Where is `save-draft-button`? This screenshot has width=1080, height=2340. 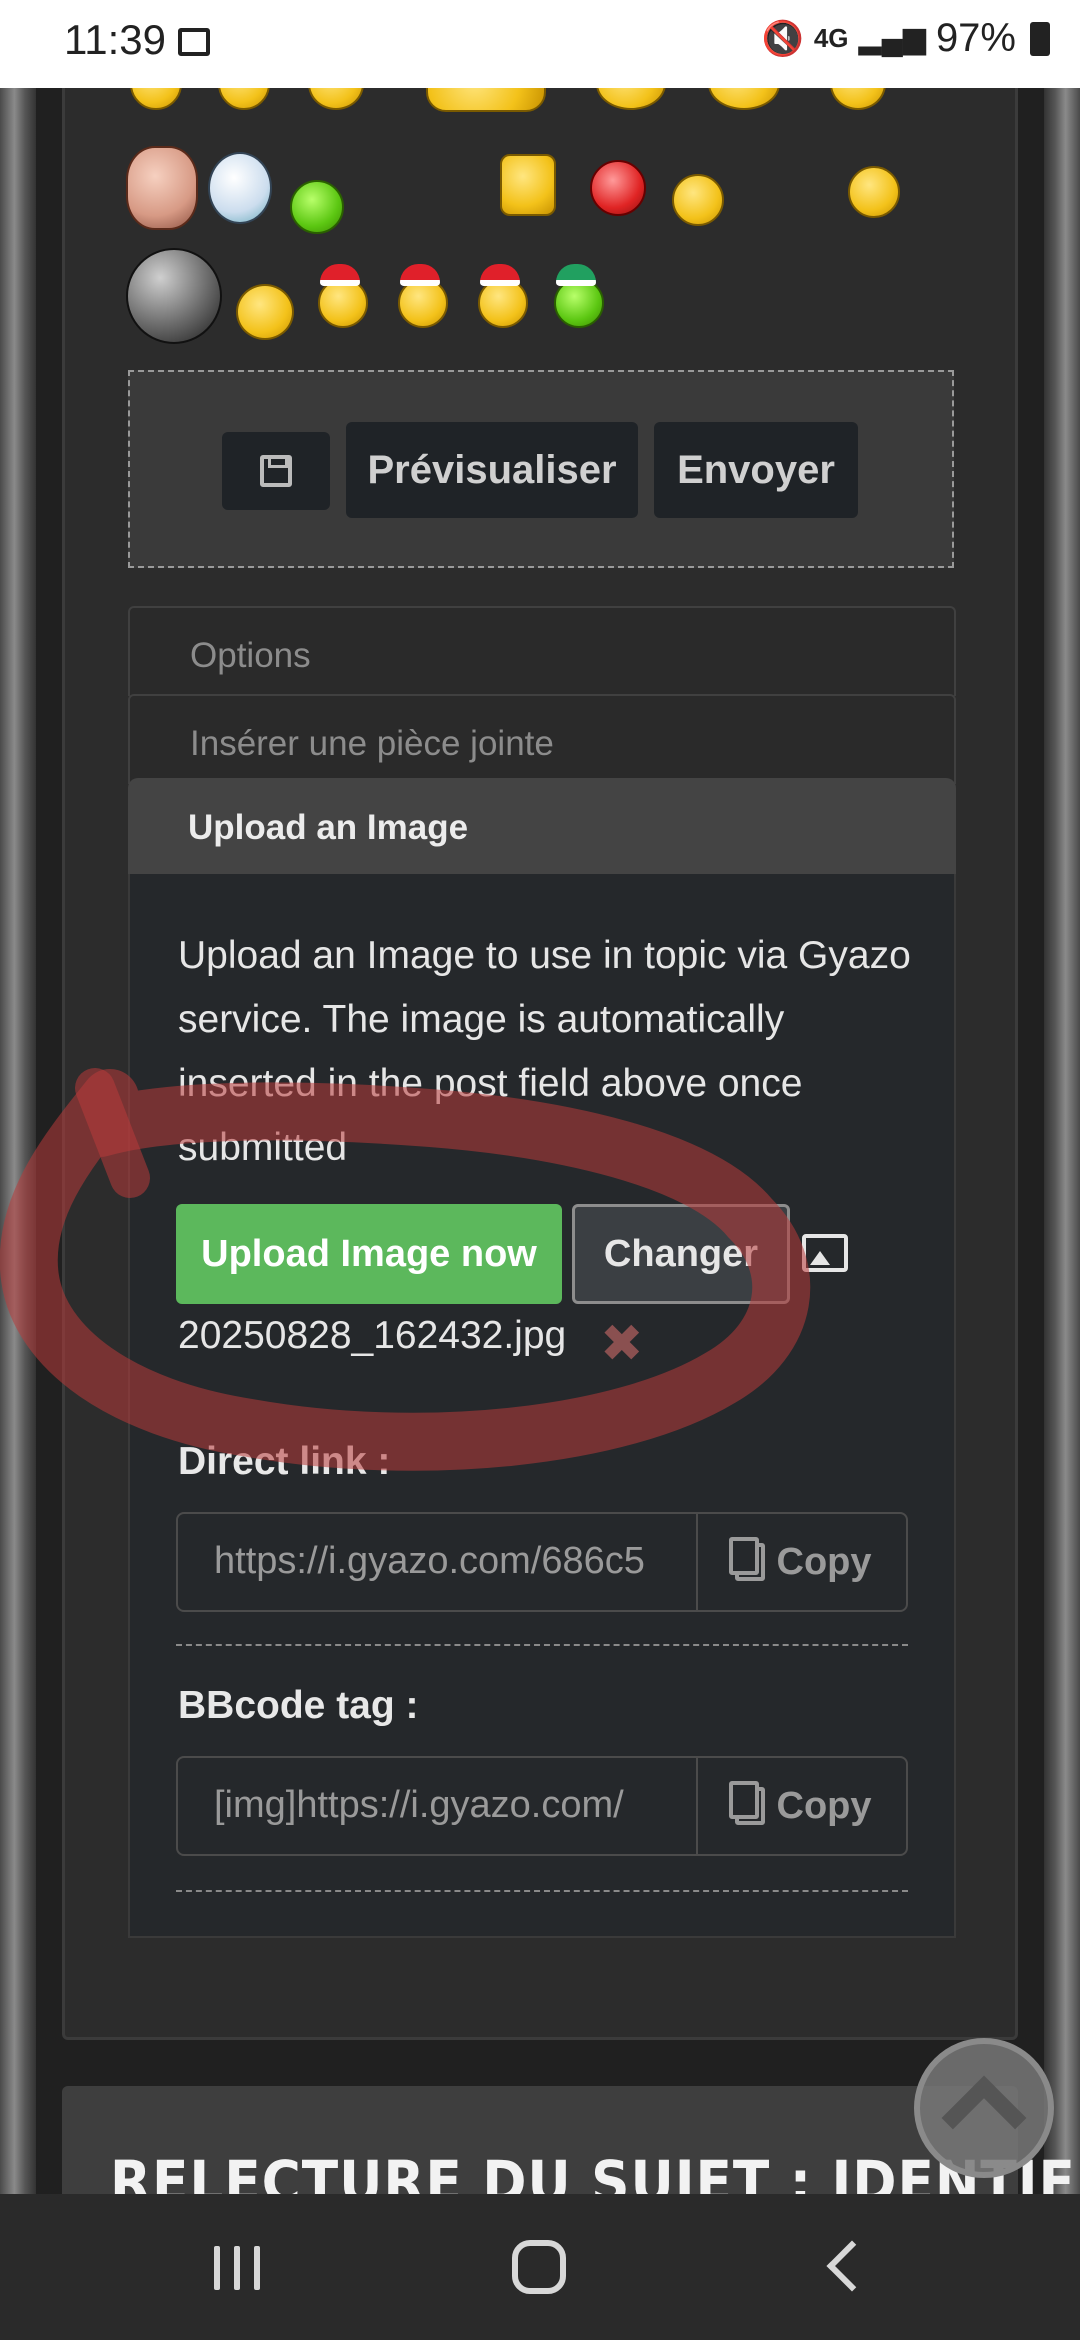
save-draft-button is located at coordinates (276, 471).